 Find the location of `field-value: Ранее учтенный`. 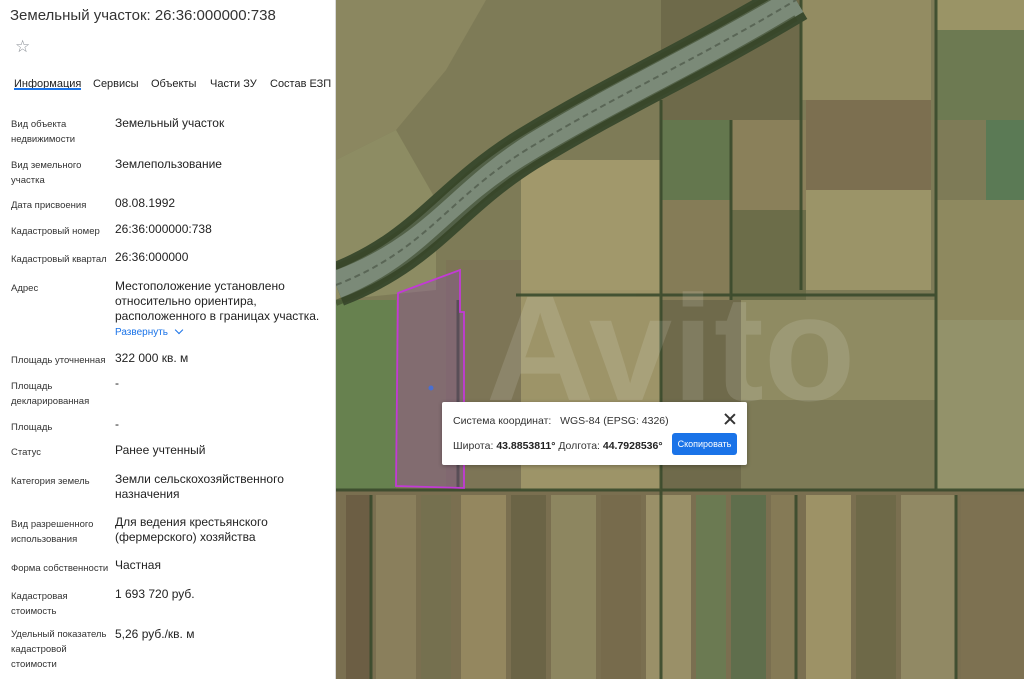

field-value: Ранее учтенный is located at coordinates (160, 450).